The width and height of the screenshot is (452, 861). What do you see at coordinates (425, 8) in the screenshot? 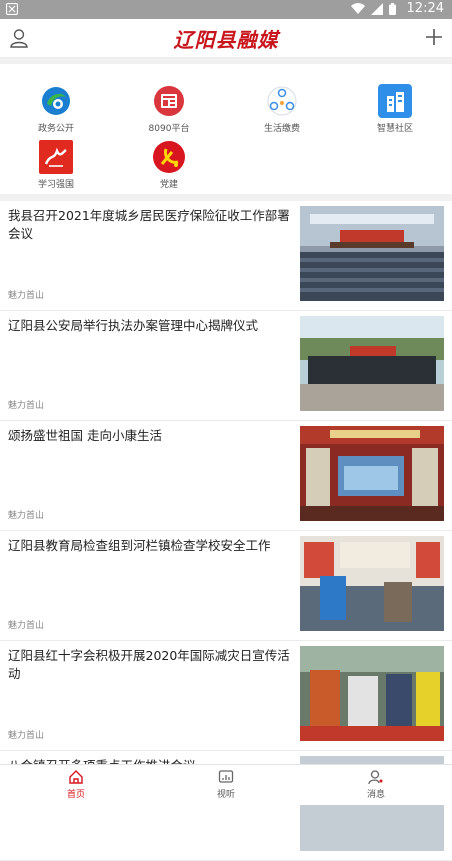
I see `status-time: 12:24` at bounding box center [425, 8].